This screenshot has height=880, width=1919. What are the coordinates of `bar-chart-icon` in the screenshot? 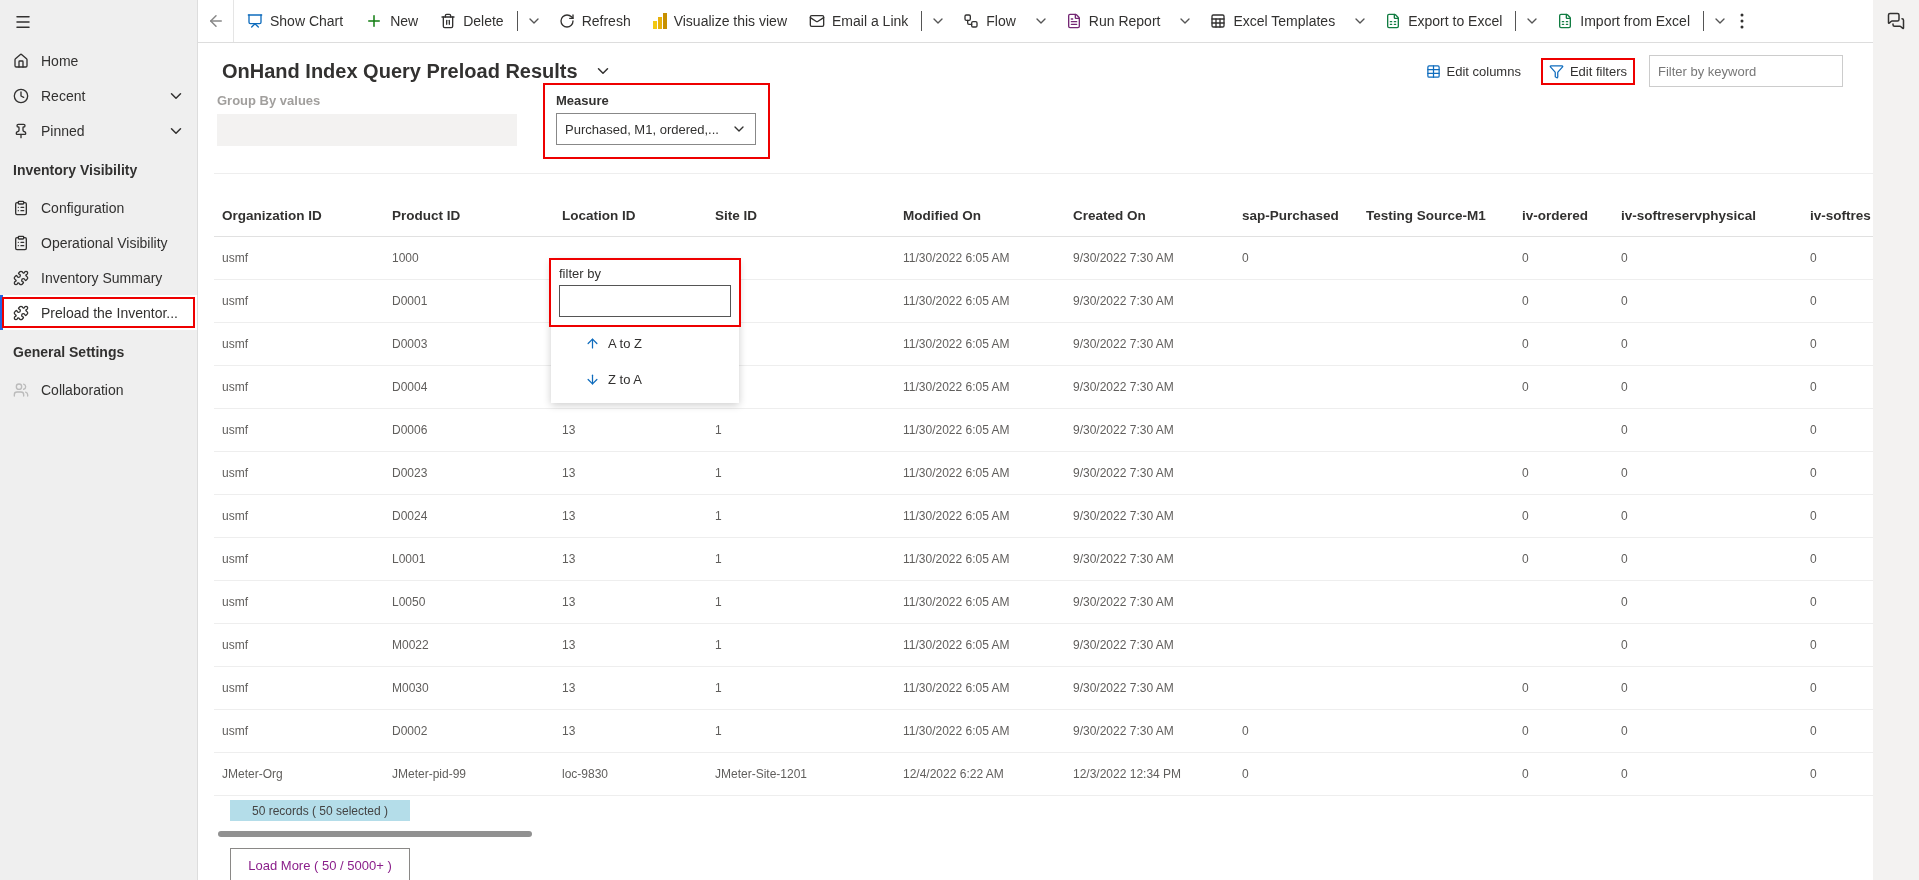 It's located at (659, 21).